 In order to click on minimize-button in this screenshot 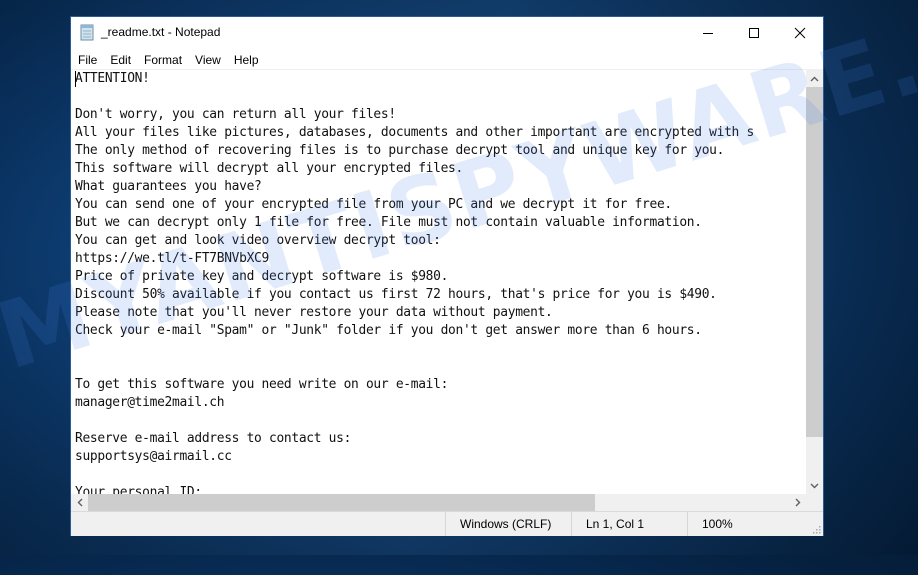, I will do `click(708, 33)`.